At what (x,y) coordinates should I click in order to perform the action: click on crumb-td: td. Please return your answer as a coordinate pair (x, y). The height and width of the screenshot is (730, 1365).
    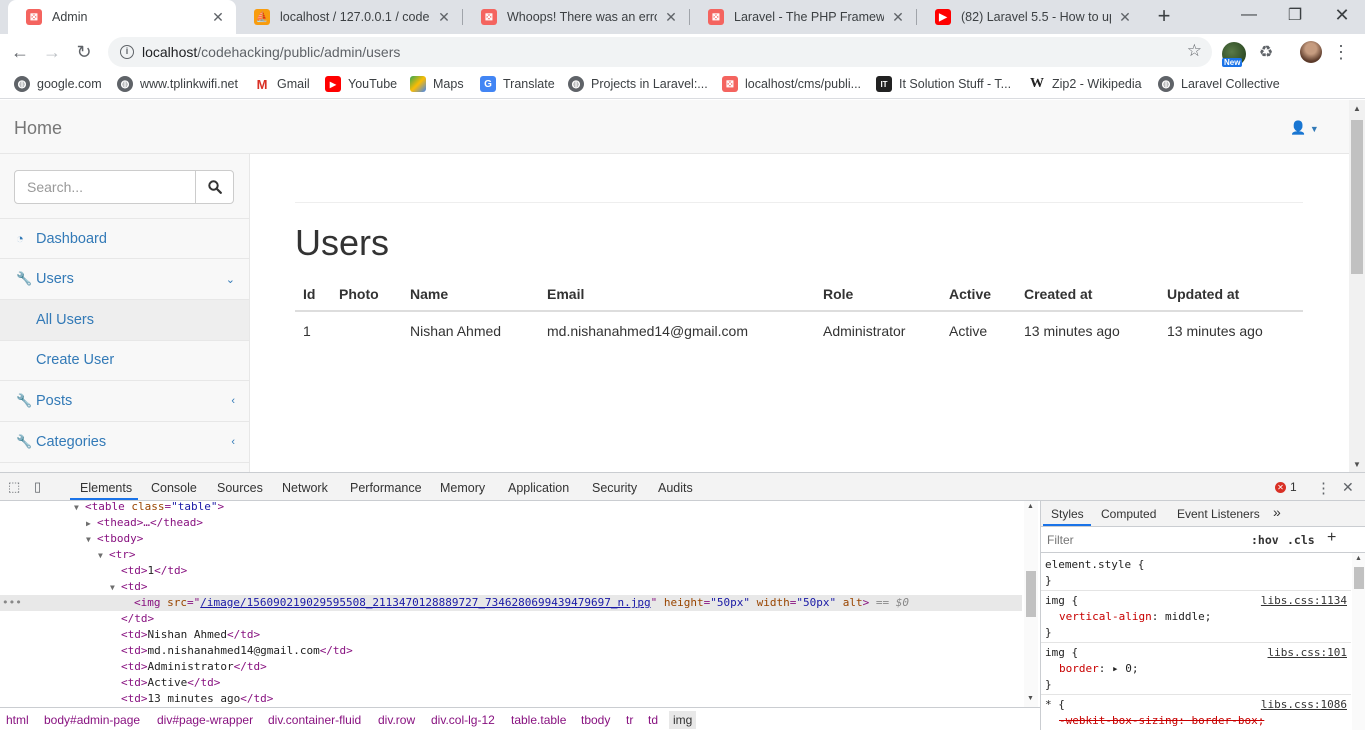
    Looking at the image, I should click on (653, 720).